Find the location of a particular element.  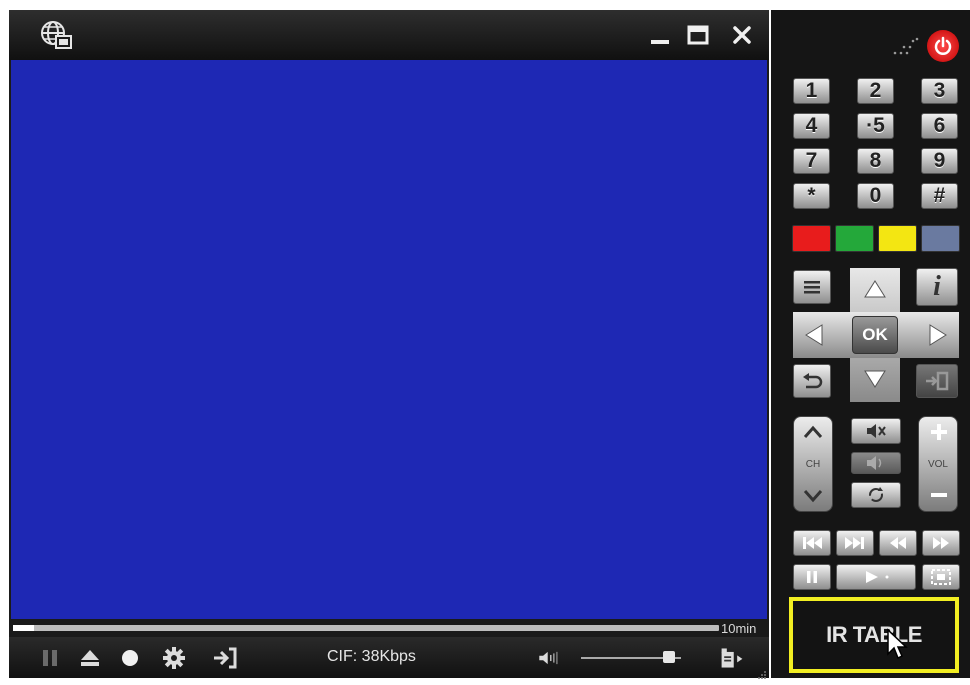

arrow-down-icon is located at coordinates (875, 379).